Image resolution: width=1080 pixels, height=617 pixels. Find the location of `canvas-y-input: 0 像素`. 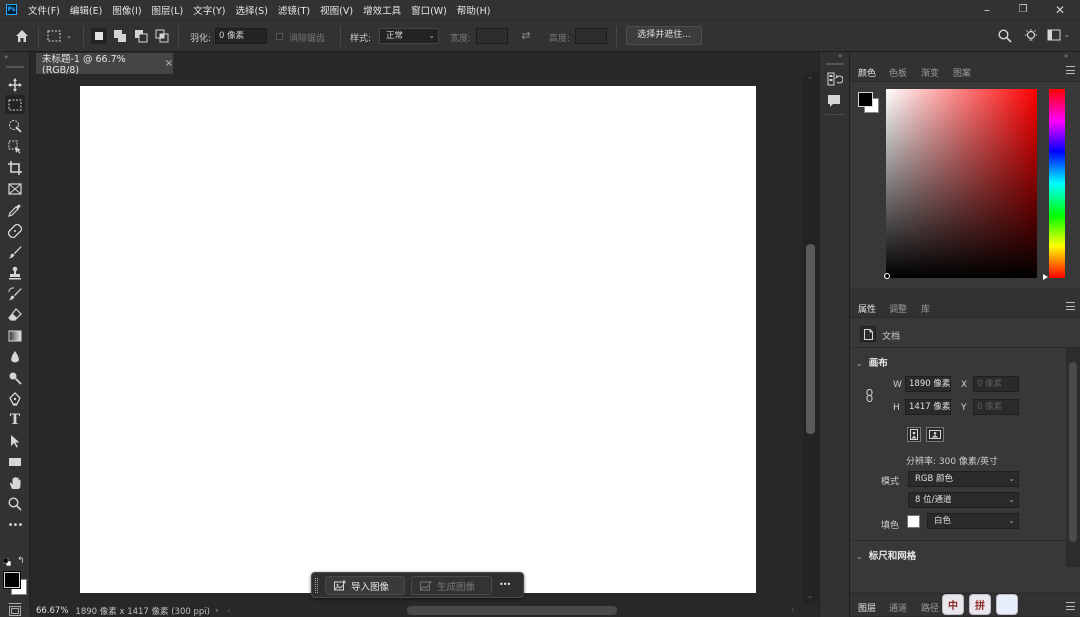

canvas-y-input: 0 像素 is located at coordinates (996, 407).